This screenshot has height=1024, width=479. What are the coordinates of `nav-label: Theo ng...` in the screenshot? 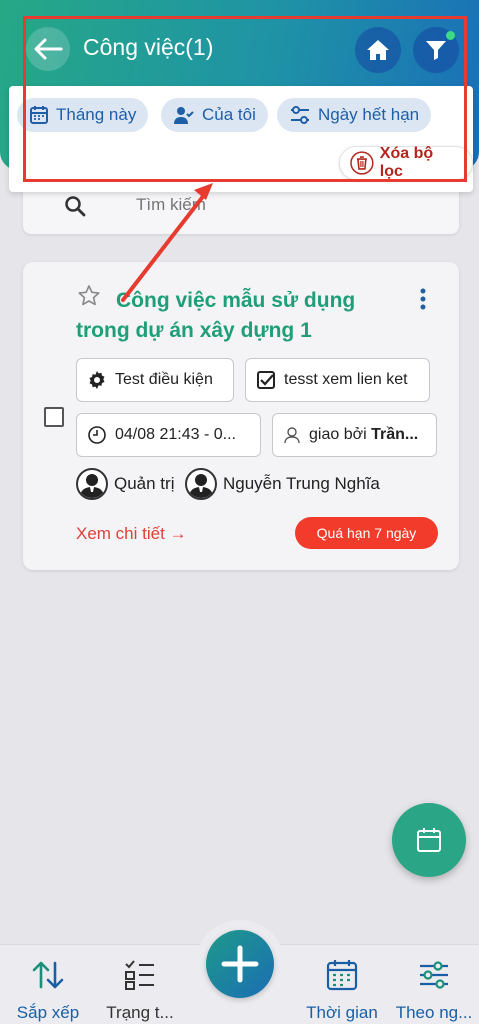 It's located at (434, 1012).